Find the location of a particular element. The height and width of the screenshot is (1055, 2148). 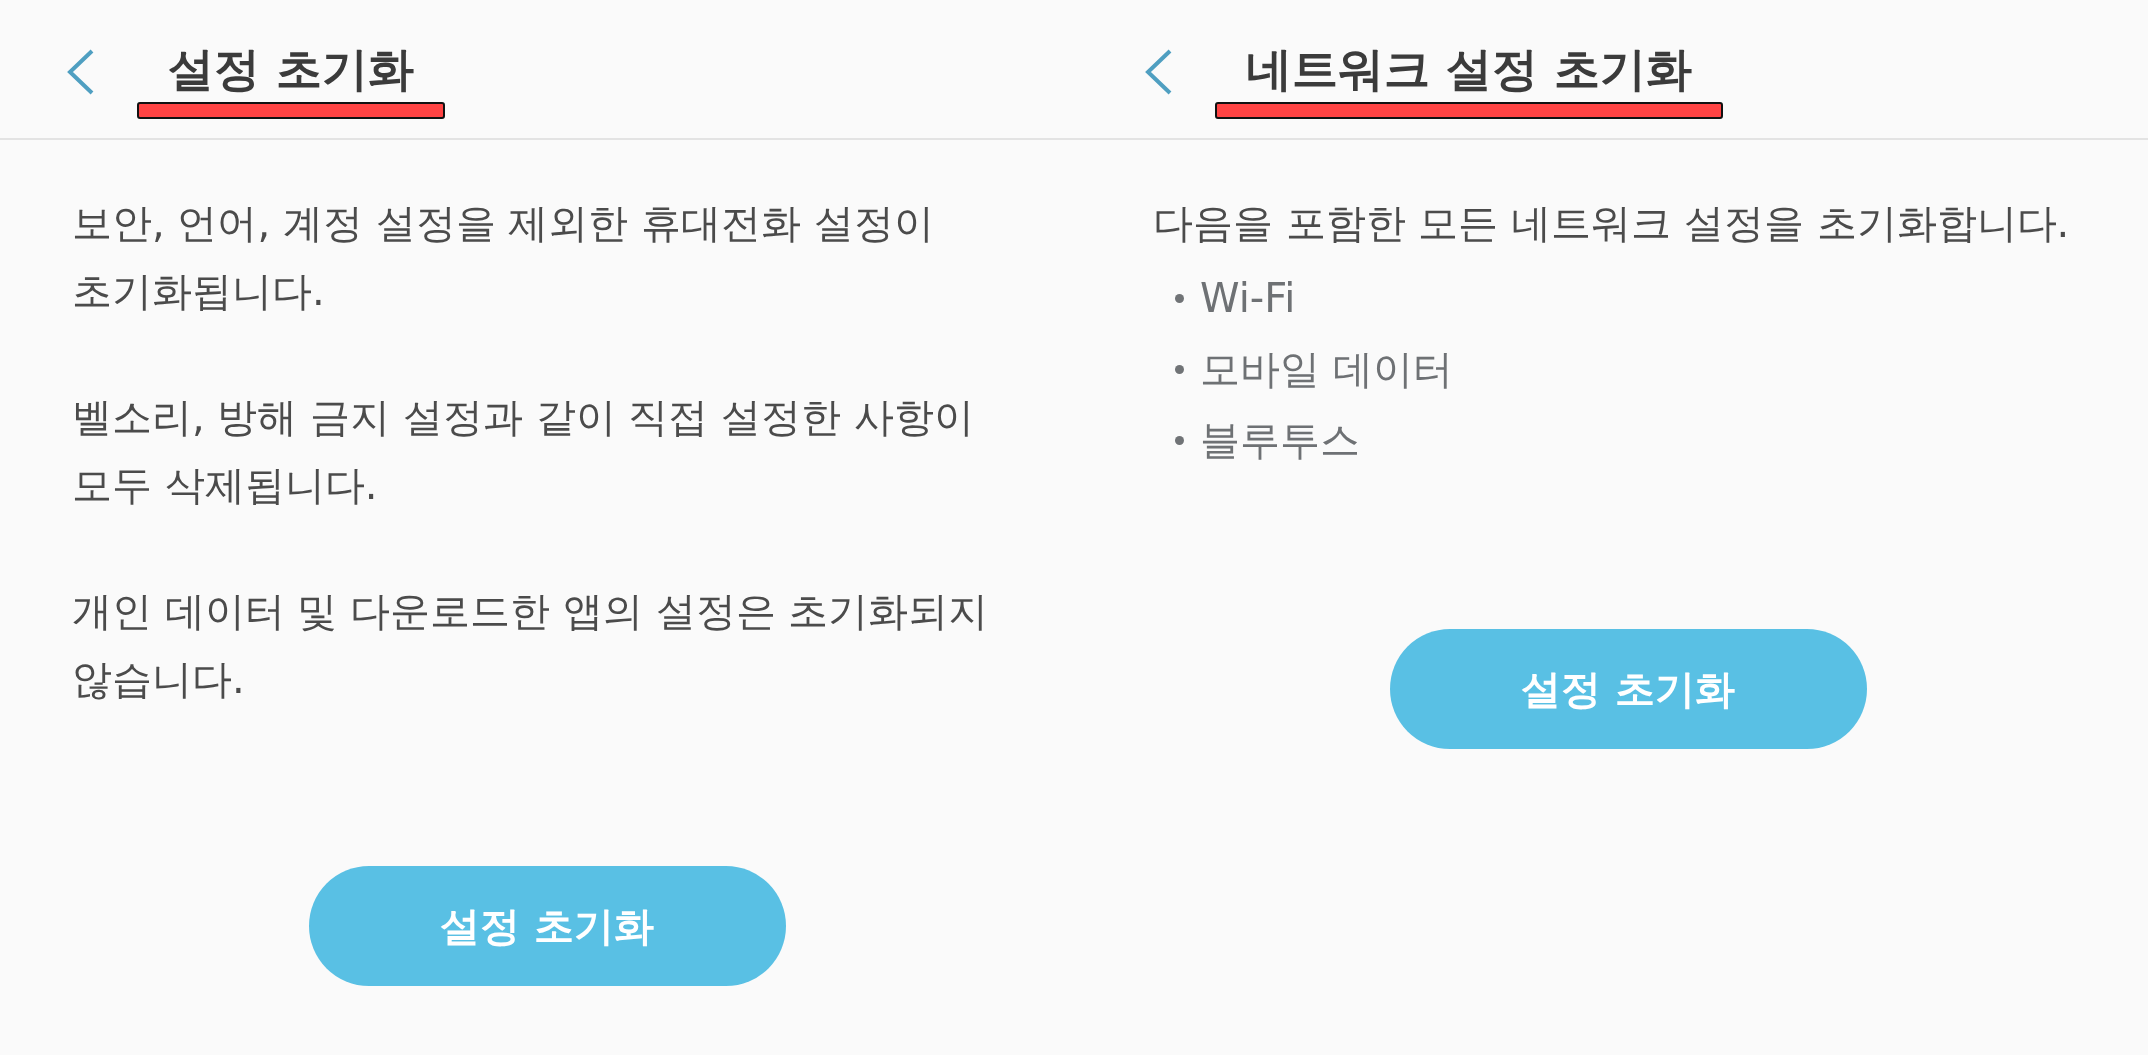

description-text: 보안, 언어, 계정 설정을 제외한 휴대전화 설정이 초기화됩니다. is located at coordinates (503, 257).